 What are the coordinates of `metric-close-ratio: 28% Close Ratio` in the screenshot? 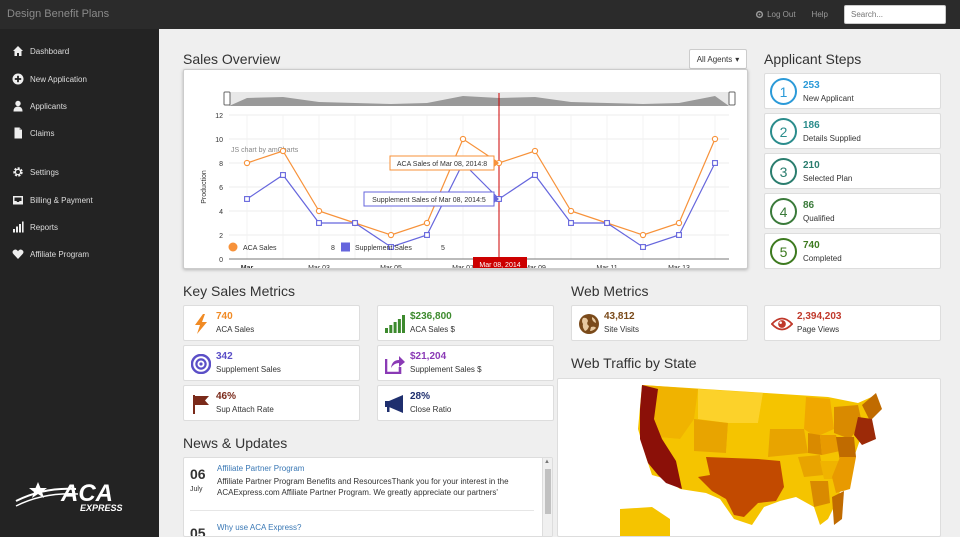 It's located at (465, 403).